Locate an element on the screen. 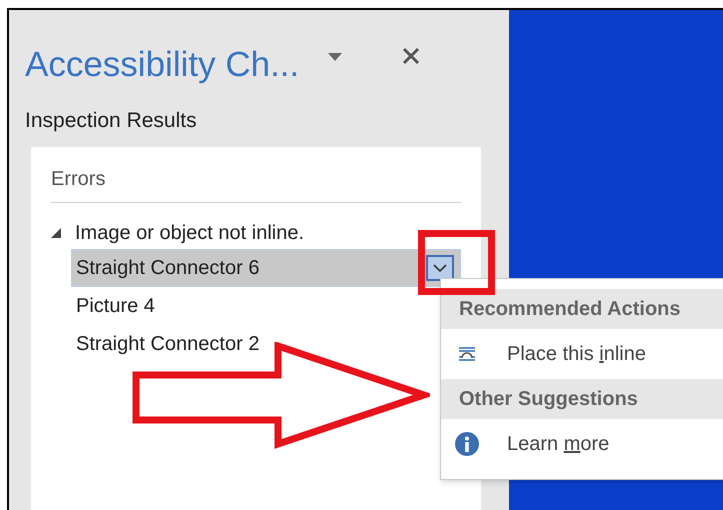 This screenshot has height=510, width=723. errors-heading: Errors is located at coordinates (78, 179).